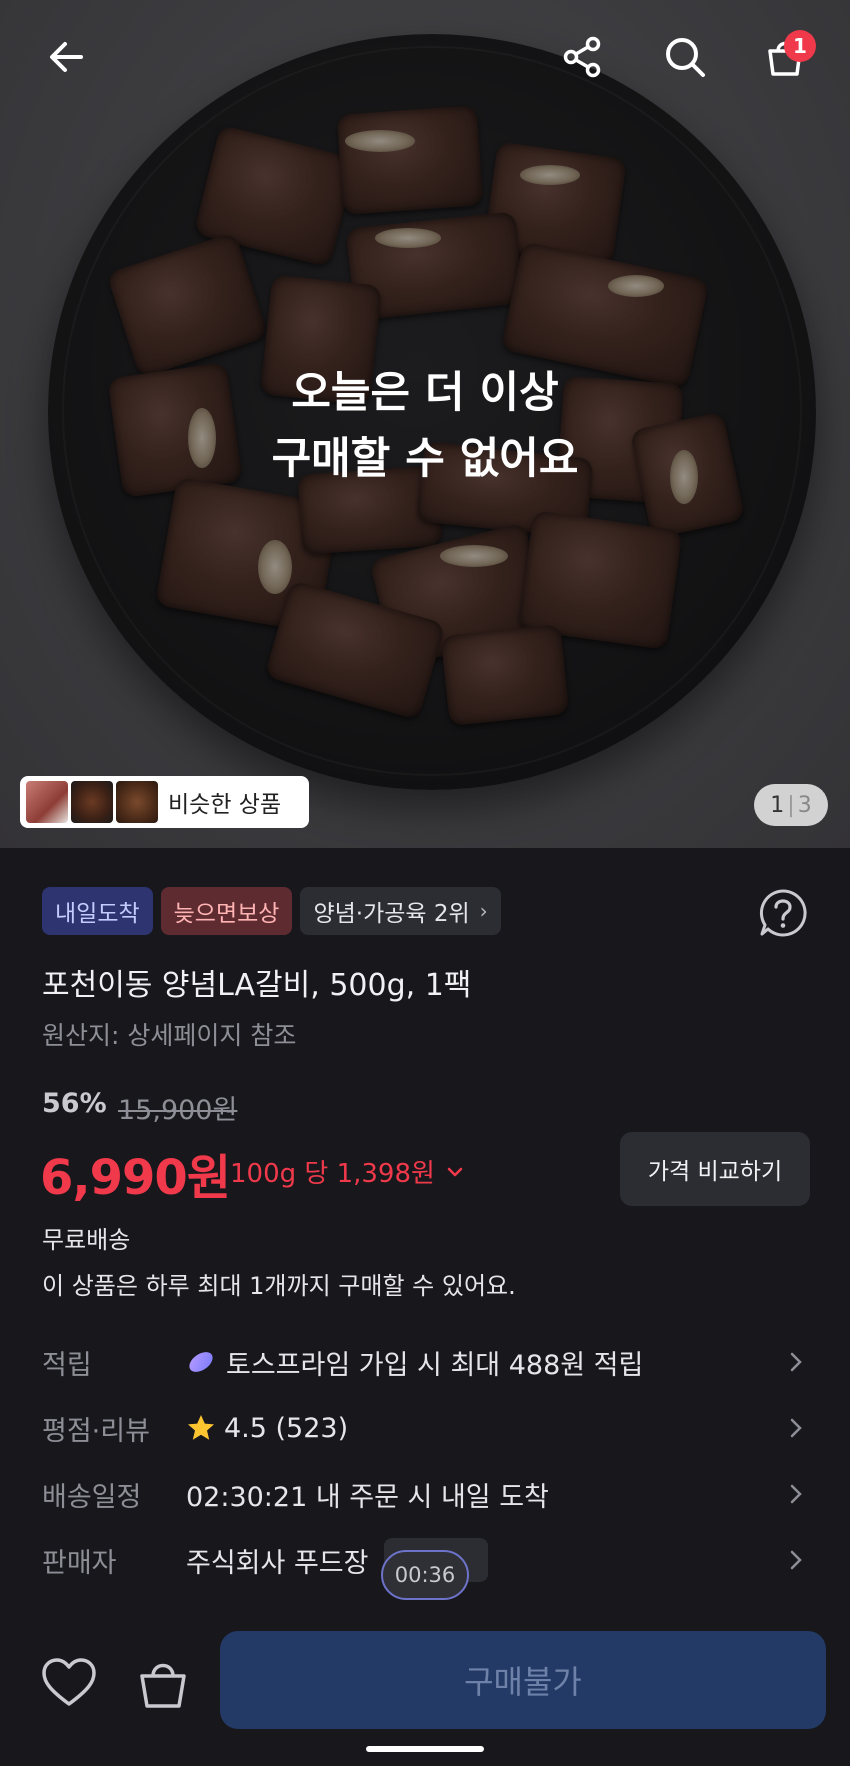 This screenshot has height=1766, width=850. Describe the element at coordinates (257, 985) in the screenshot. I see `product-title: 포천이동 양념LA갈비, 500g, 1팩` at that location.